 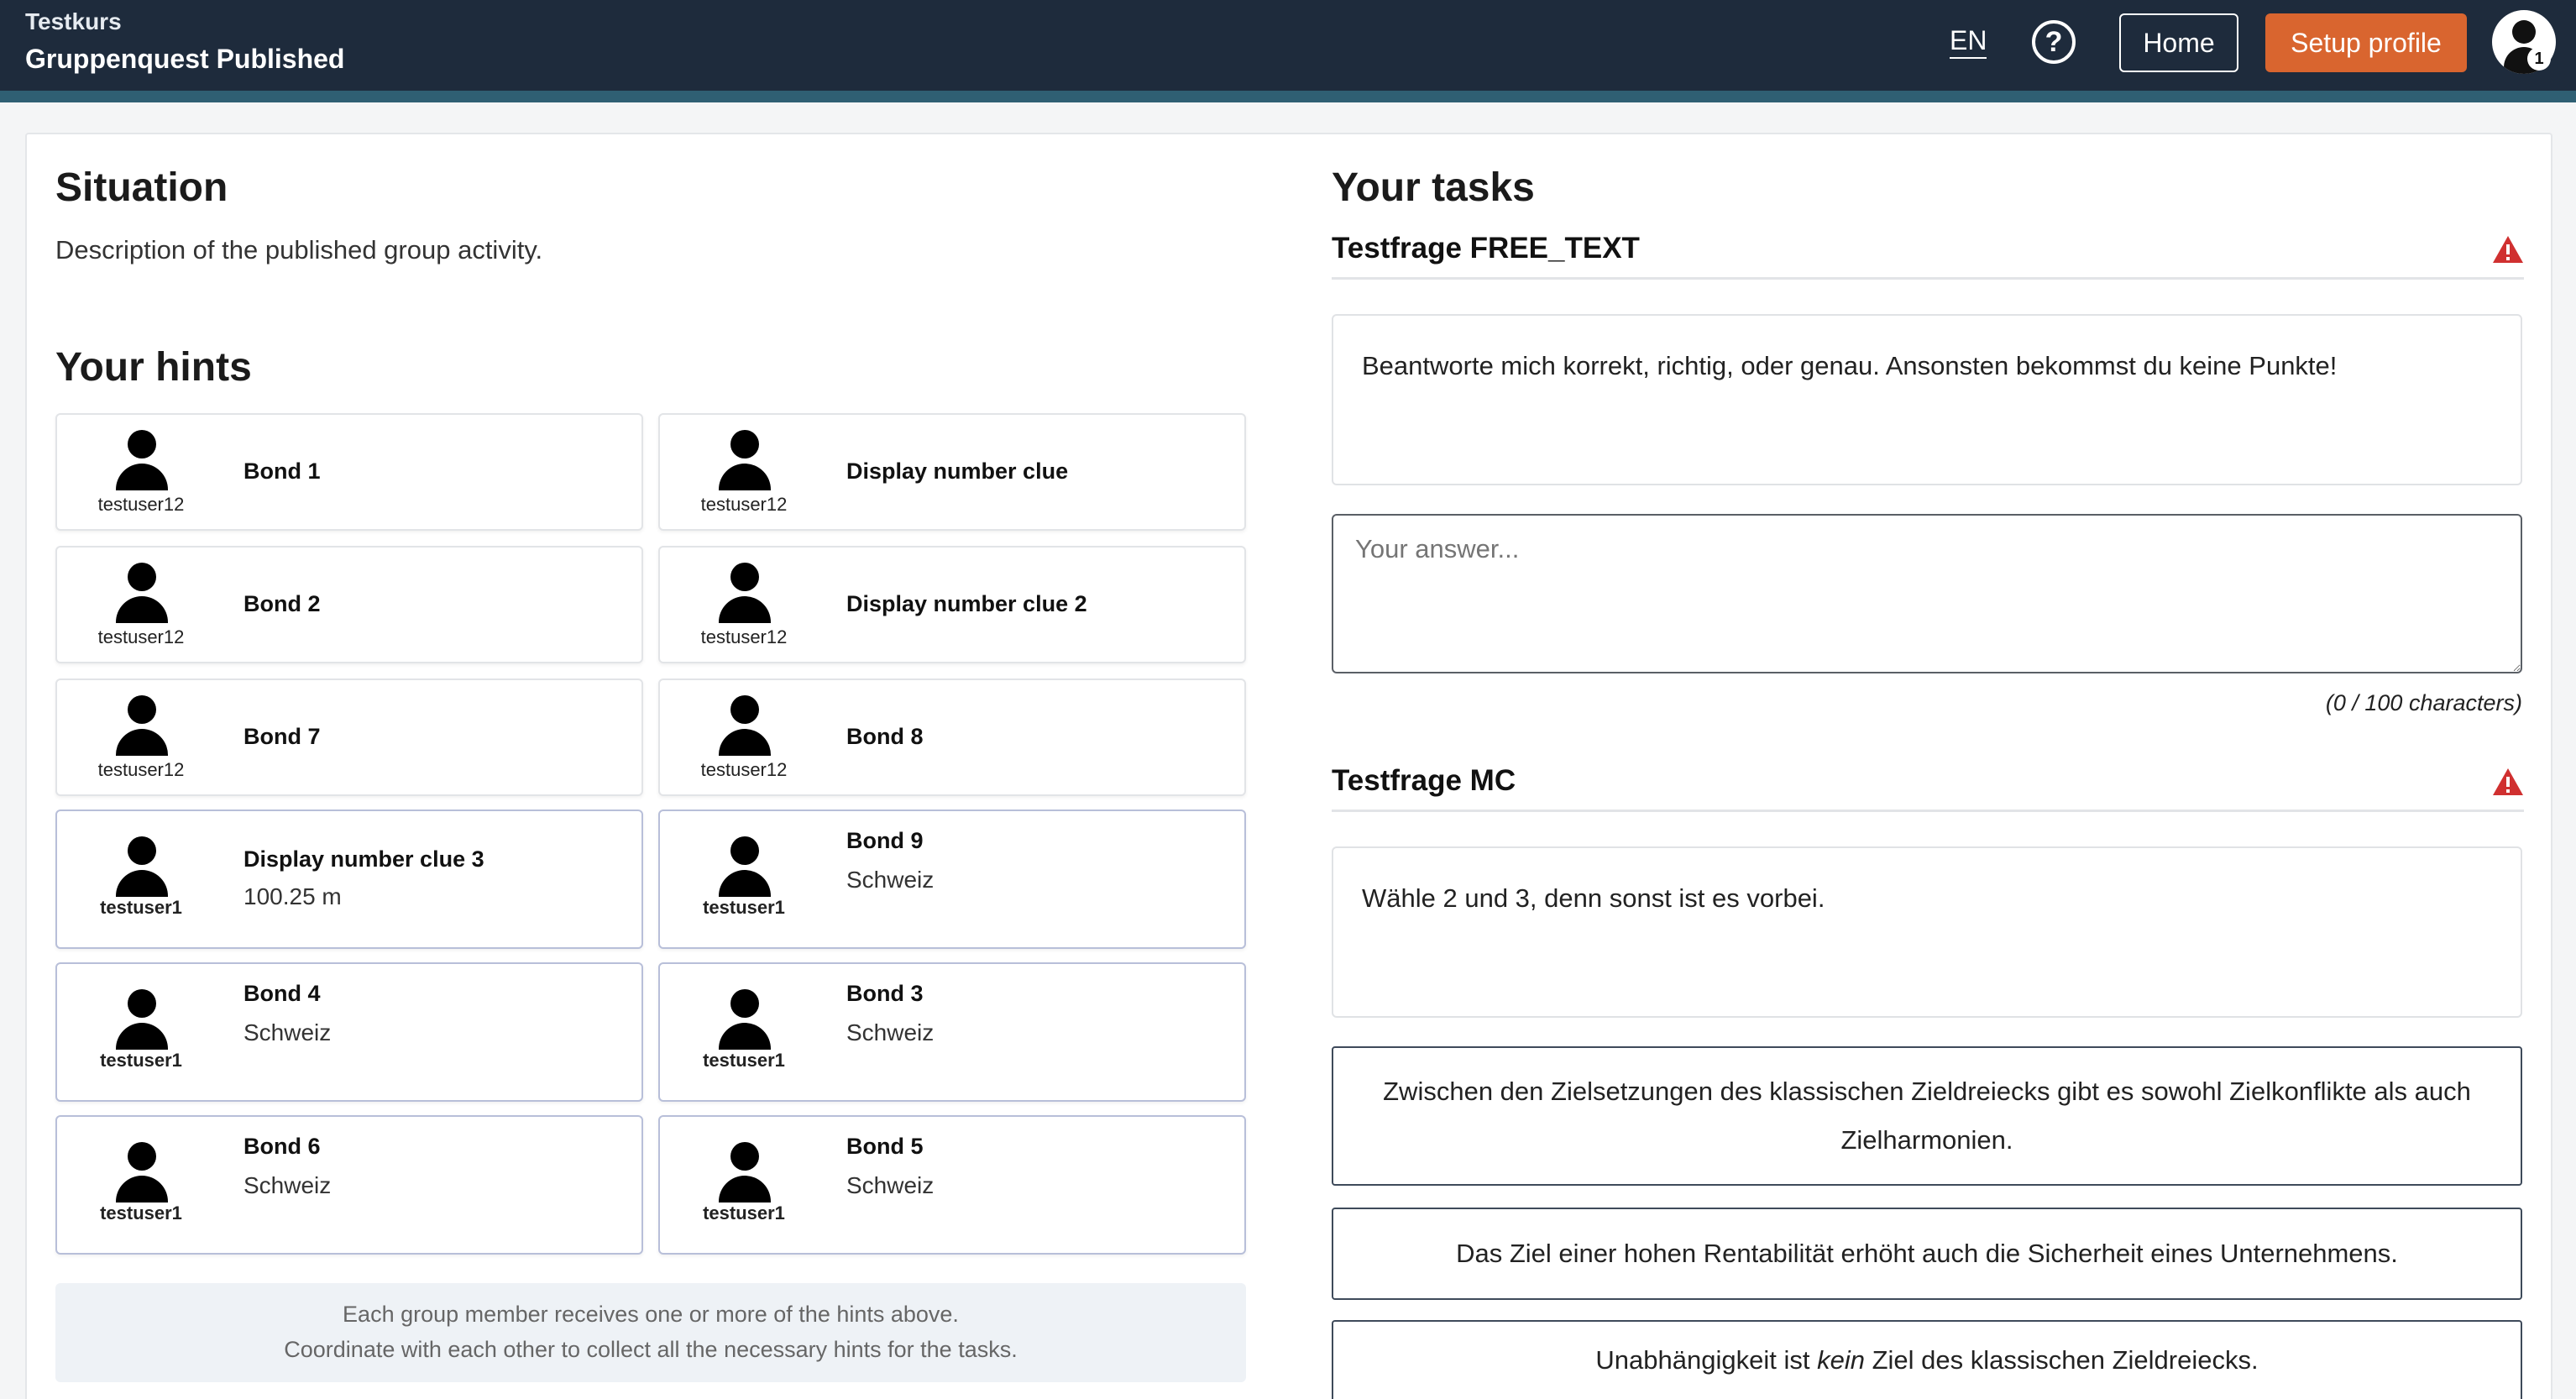 I want to click on mc-option-3-emphasis: kein, so click(x=1841, y=1360).